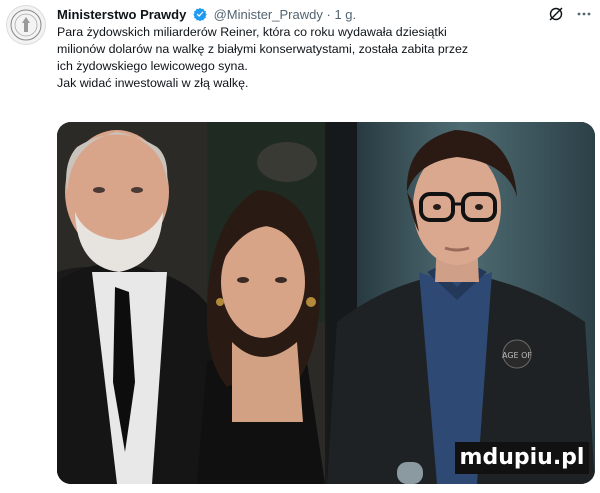 Image resolution: width=600 pixels, height=493 pixels. I want to click on verified-badge-icon, so click(200, 14).